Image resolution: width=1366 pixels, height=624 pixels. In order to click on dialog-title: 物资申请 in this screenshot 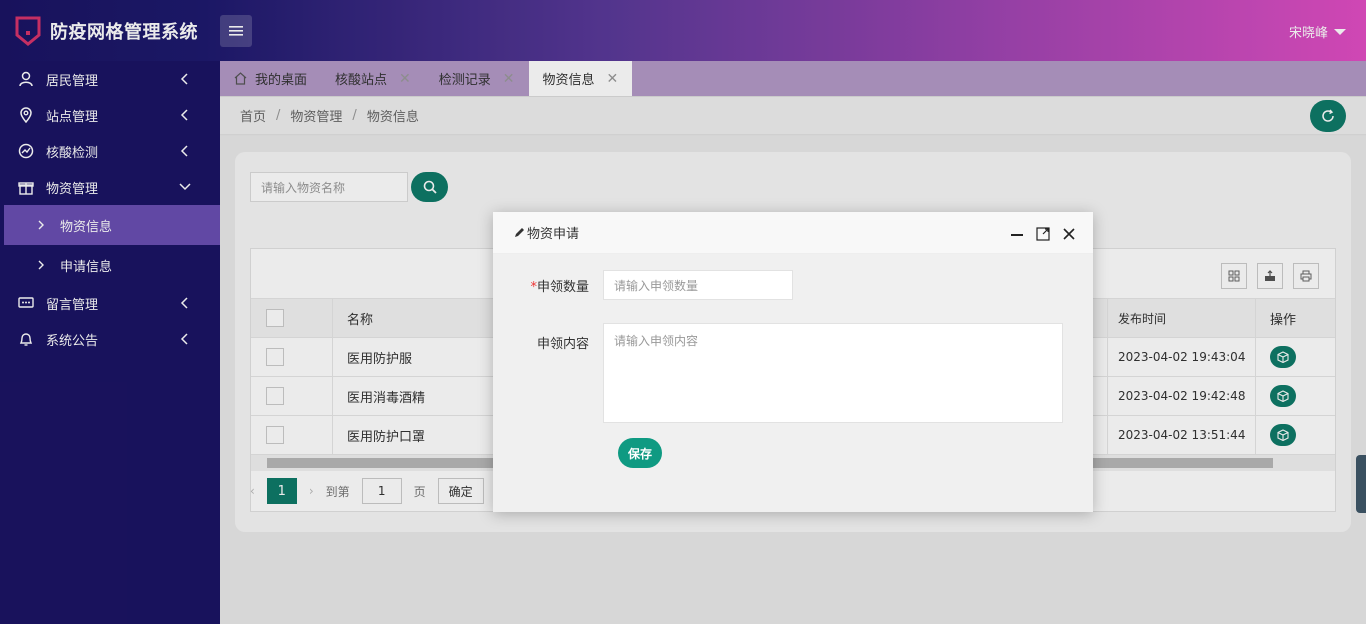, I will do `click(553, 234)`.